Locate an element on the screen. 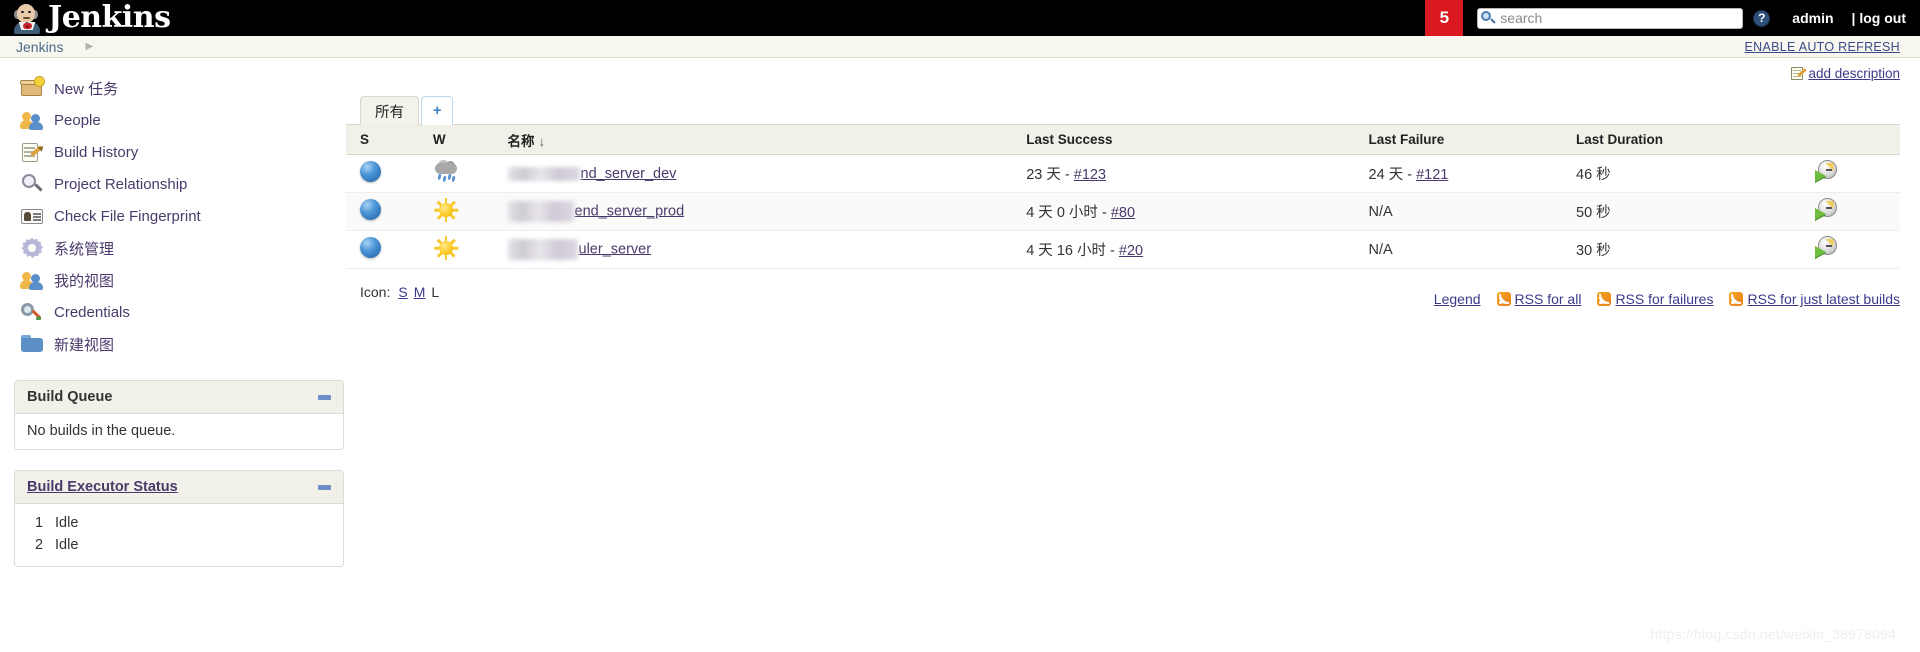 The height and width of the screenshot is (652, 1920). table-row: uler_server 4 天 16 小时 - #20 N/A 30 秒 is located at coordinates (1123, 249).